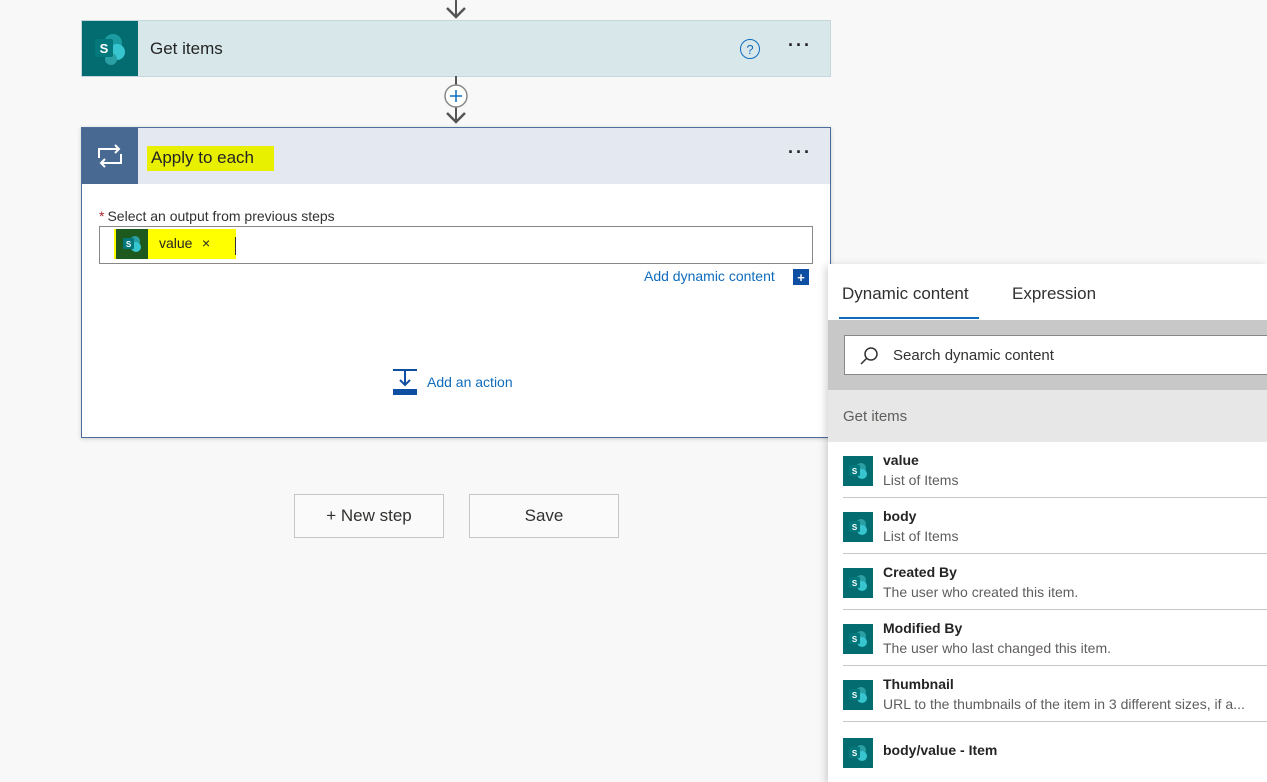  What do you see at coordinates (750, 49) in the screenshot?
I see `help-icon: ?` at bounding box center [750, 49].